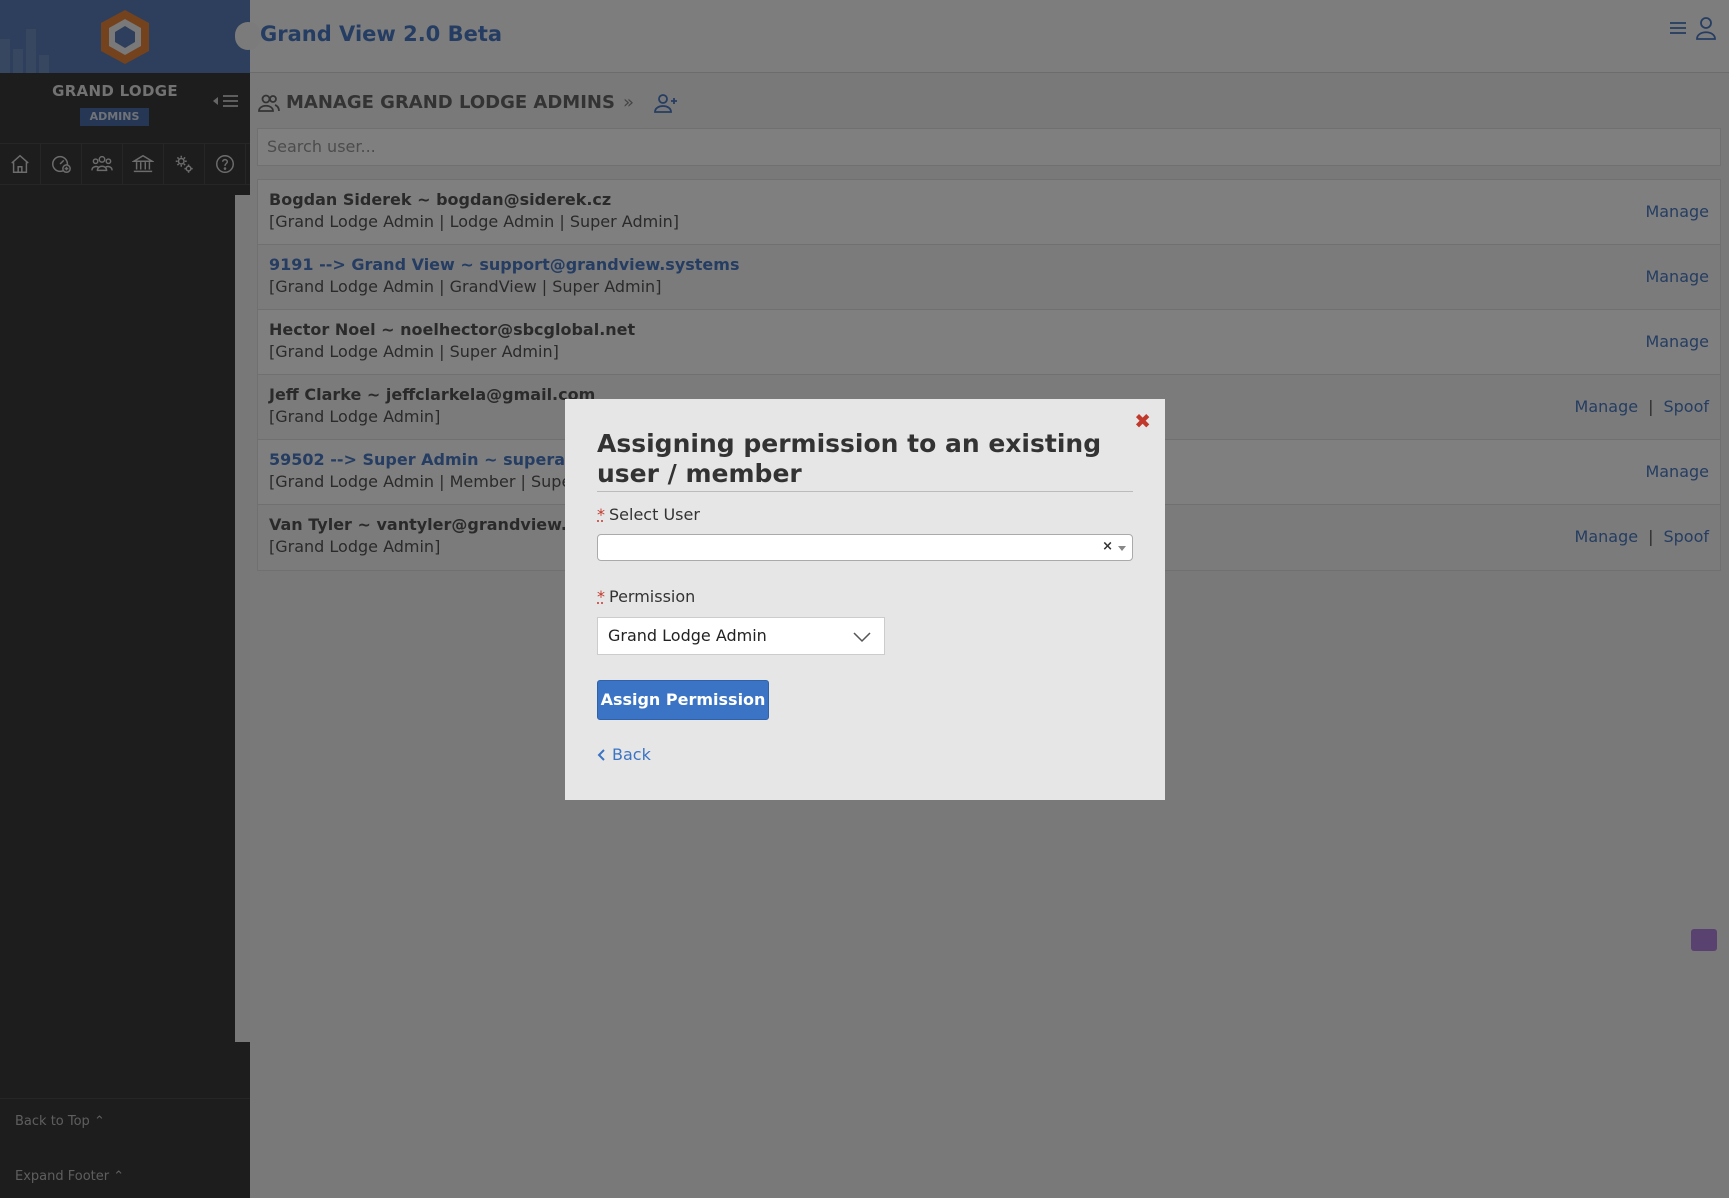  What do you see at coordinates (1142, 421) in the screenshot?
I see `close-icon: ✖` at bounding box center [1142, 421].